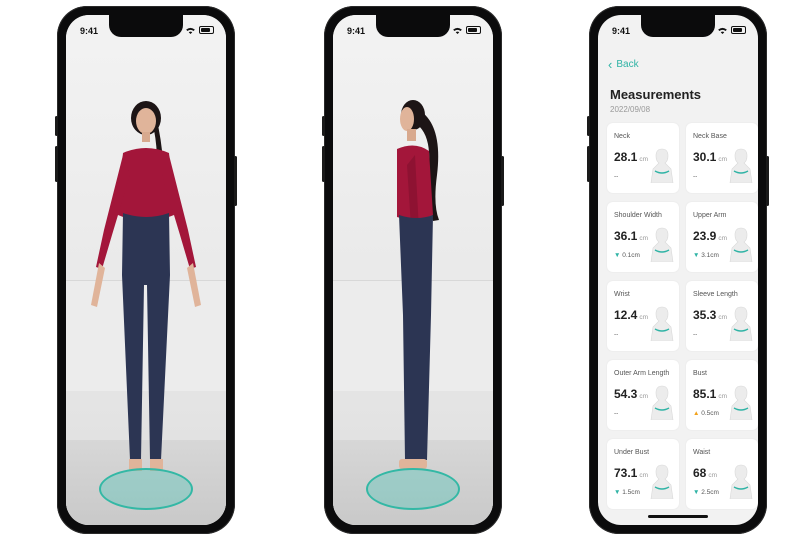  Describe the element at coordinates (662, 244) in the screenshot. I see `shoulder-figure-icon` at that location.